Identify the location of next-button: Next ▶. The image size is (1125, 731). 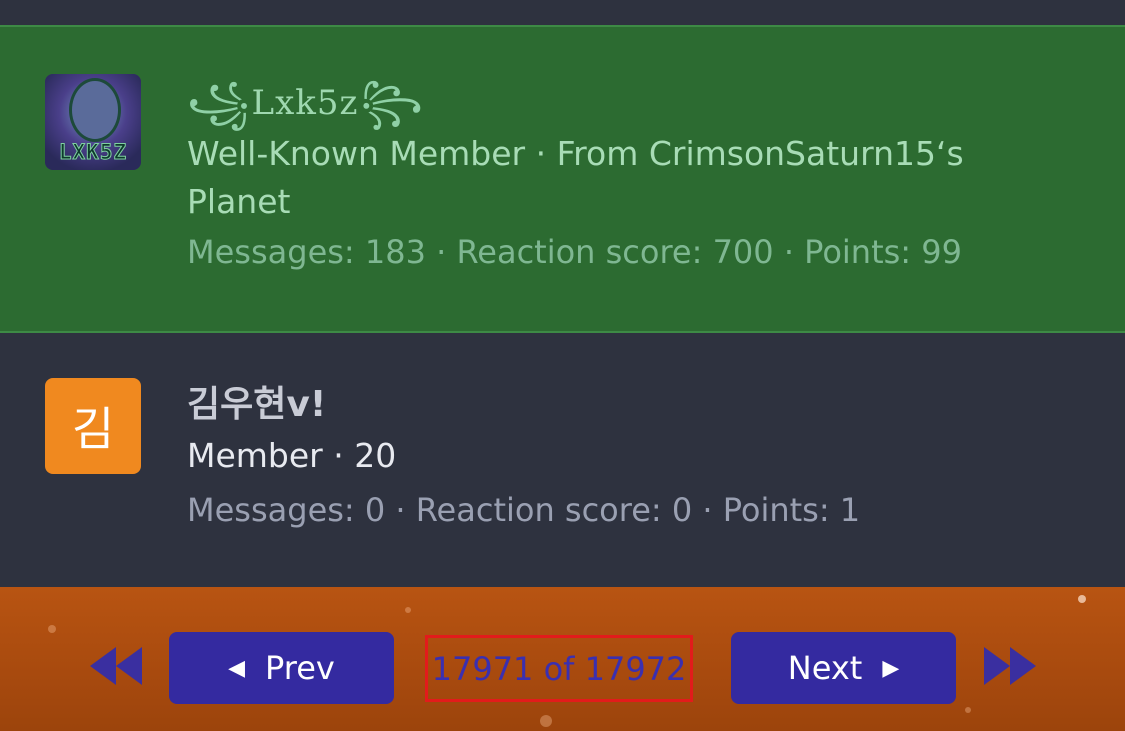
(843, 668).